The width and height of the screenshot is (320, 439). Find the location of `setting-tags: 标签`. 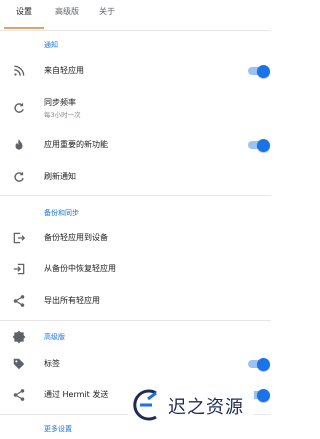

setting-tags: 标签 is located at coordinates (135, 364).